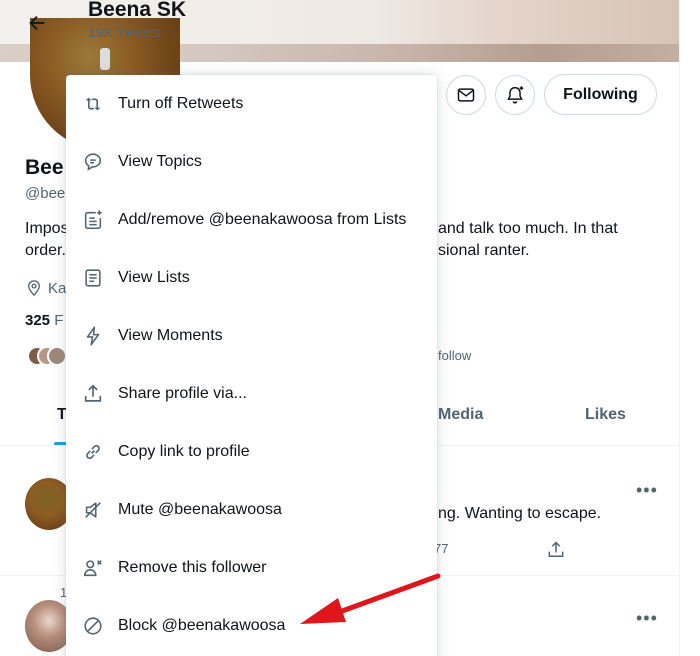 This screenshot has height=656, width=700. I want to click on menu-item-label: View Moments, so click(170, 335).